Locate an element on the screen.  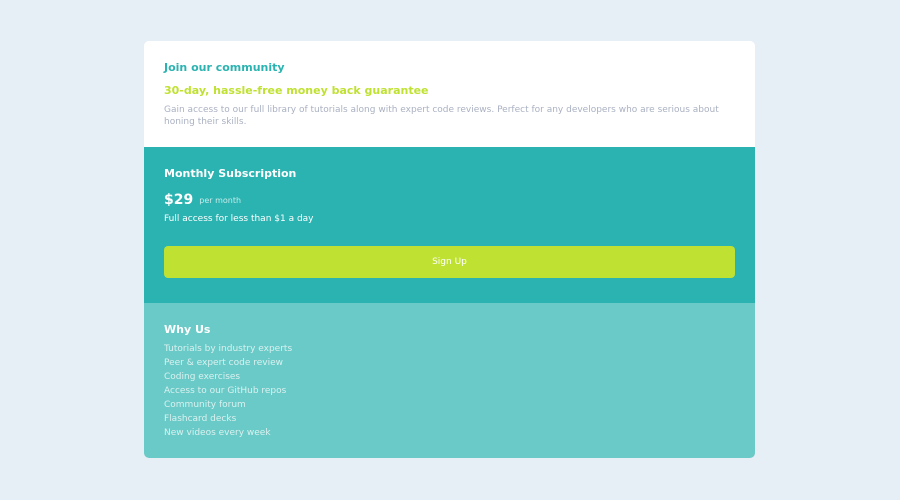
price-row: $29 per month is located at coordinates (202, 200).